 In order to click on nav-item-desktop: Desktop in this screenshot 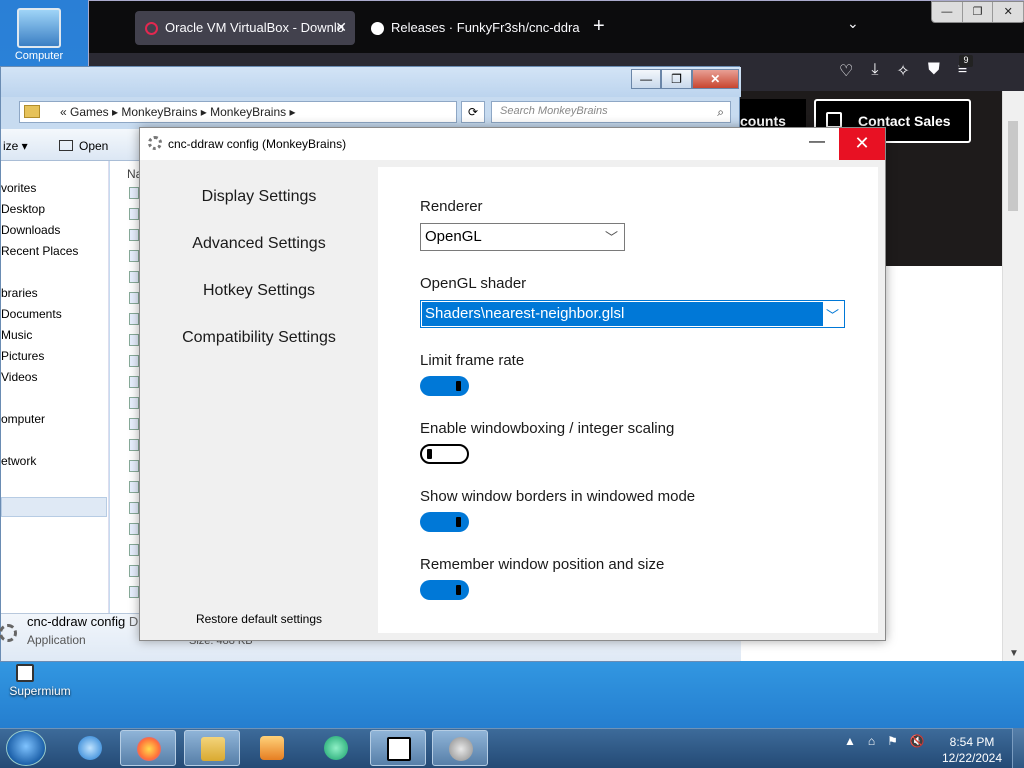, I will do `click(23, 209)`.